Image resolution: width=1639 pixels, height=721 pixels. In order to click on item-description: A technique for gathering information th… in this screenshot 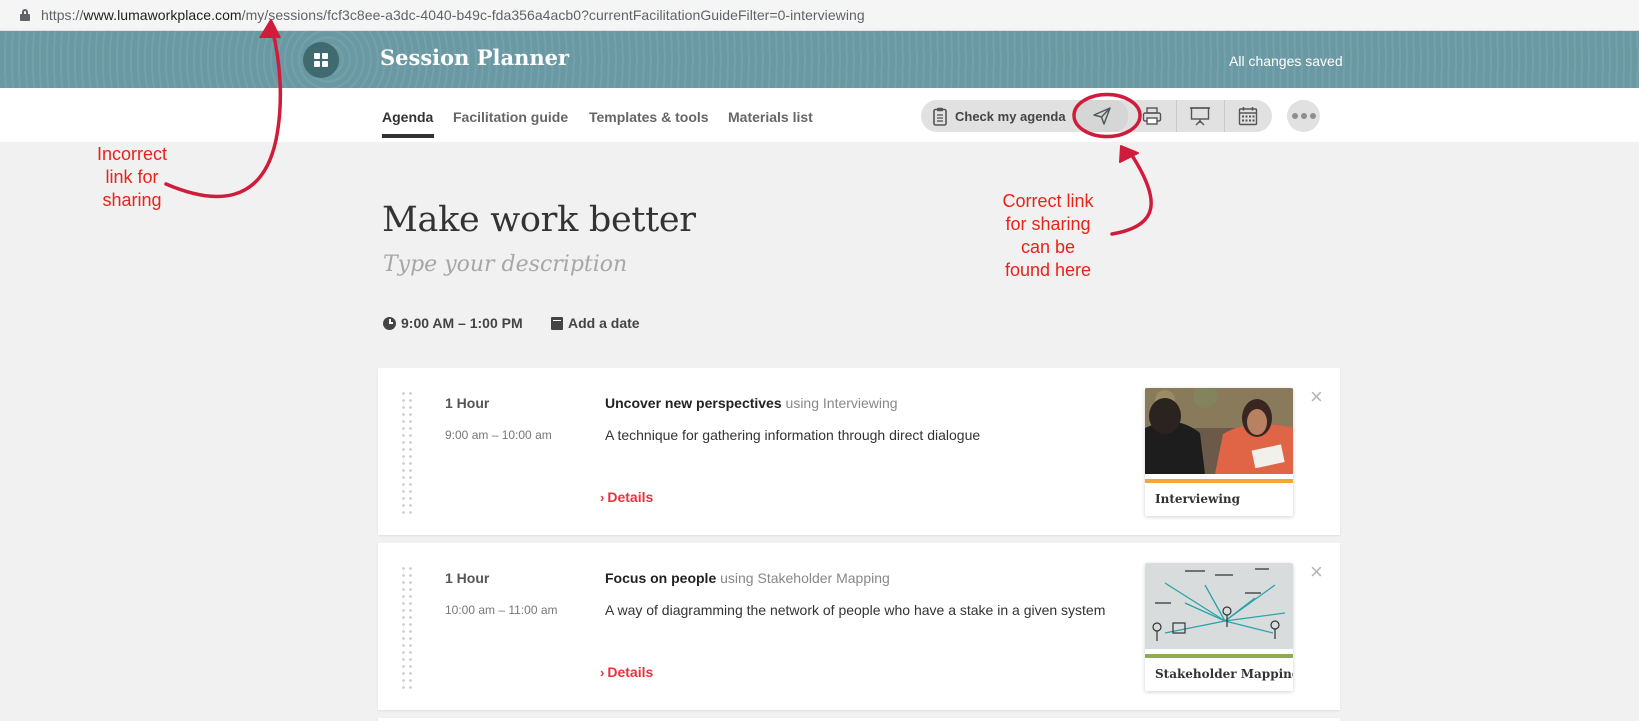, I will do `click(793, 435)`.